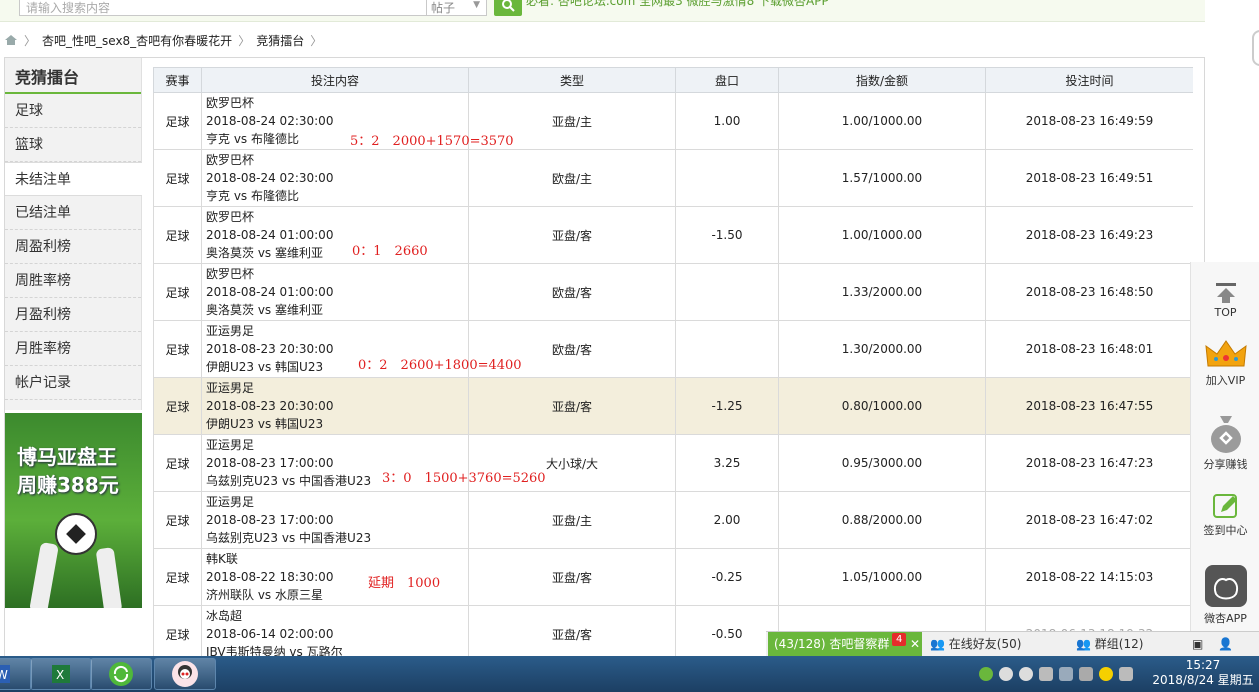 The height and width of the screenshot is (692, 1259). Describe the element at coordinates (1058, 674) in the screenshot. I see `system-tray` at that location.